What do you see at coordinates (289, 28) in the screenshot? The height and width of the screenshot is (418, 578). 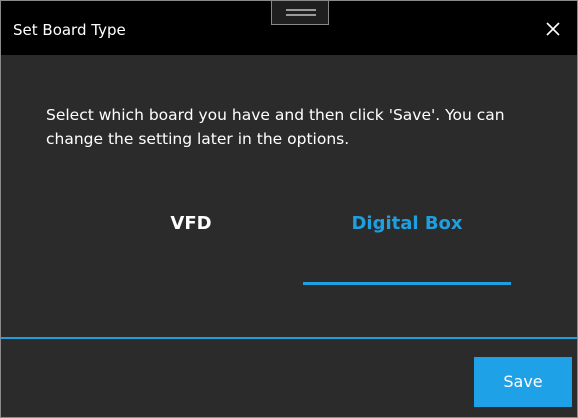 I see `title-bar: Set Board Type` at bounding box center [289, 28].